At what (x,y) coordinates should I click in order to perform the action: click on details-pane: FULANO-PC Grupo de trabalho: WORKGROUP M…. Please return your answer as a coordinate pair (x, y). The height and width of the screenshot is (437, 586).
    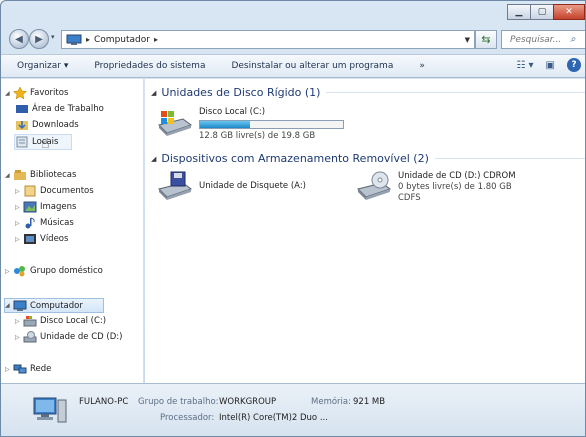
    Looking at the image, I should click on (293, 409).